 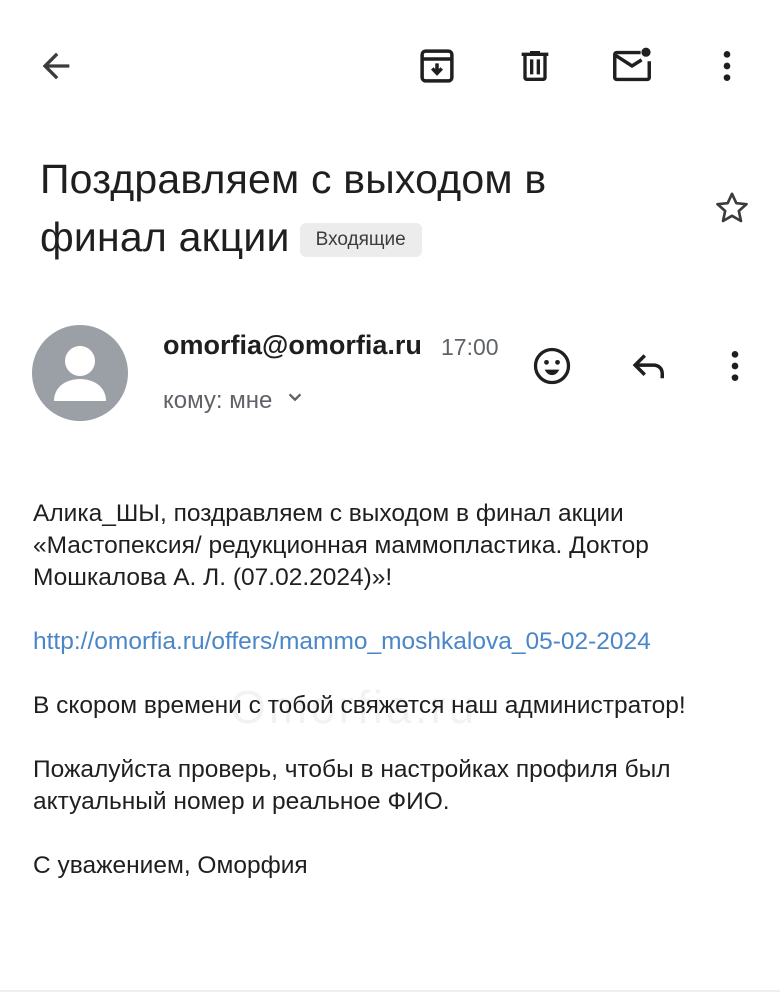 I want to click on message-more-button, so click(x=735, y=366).